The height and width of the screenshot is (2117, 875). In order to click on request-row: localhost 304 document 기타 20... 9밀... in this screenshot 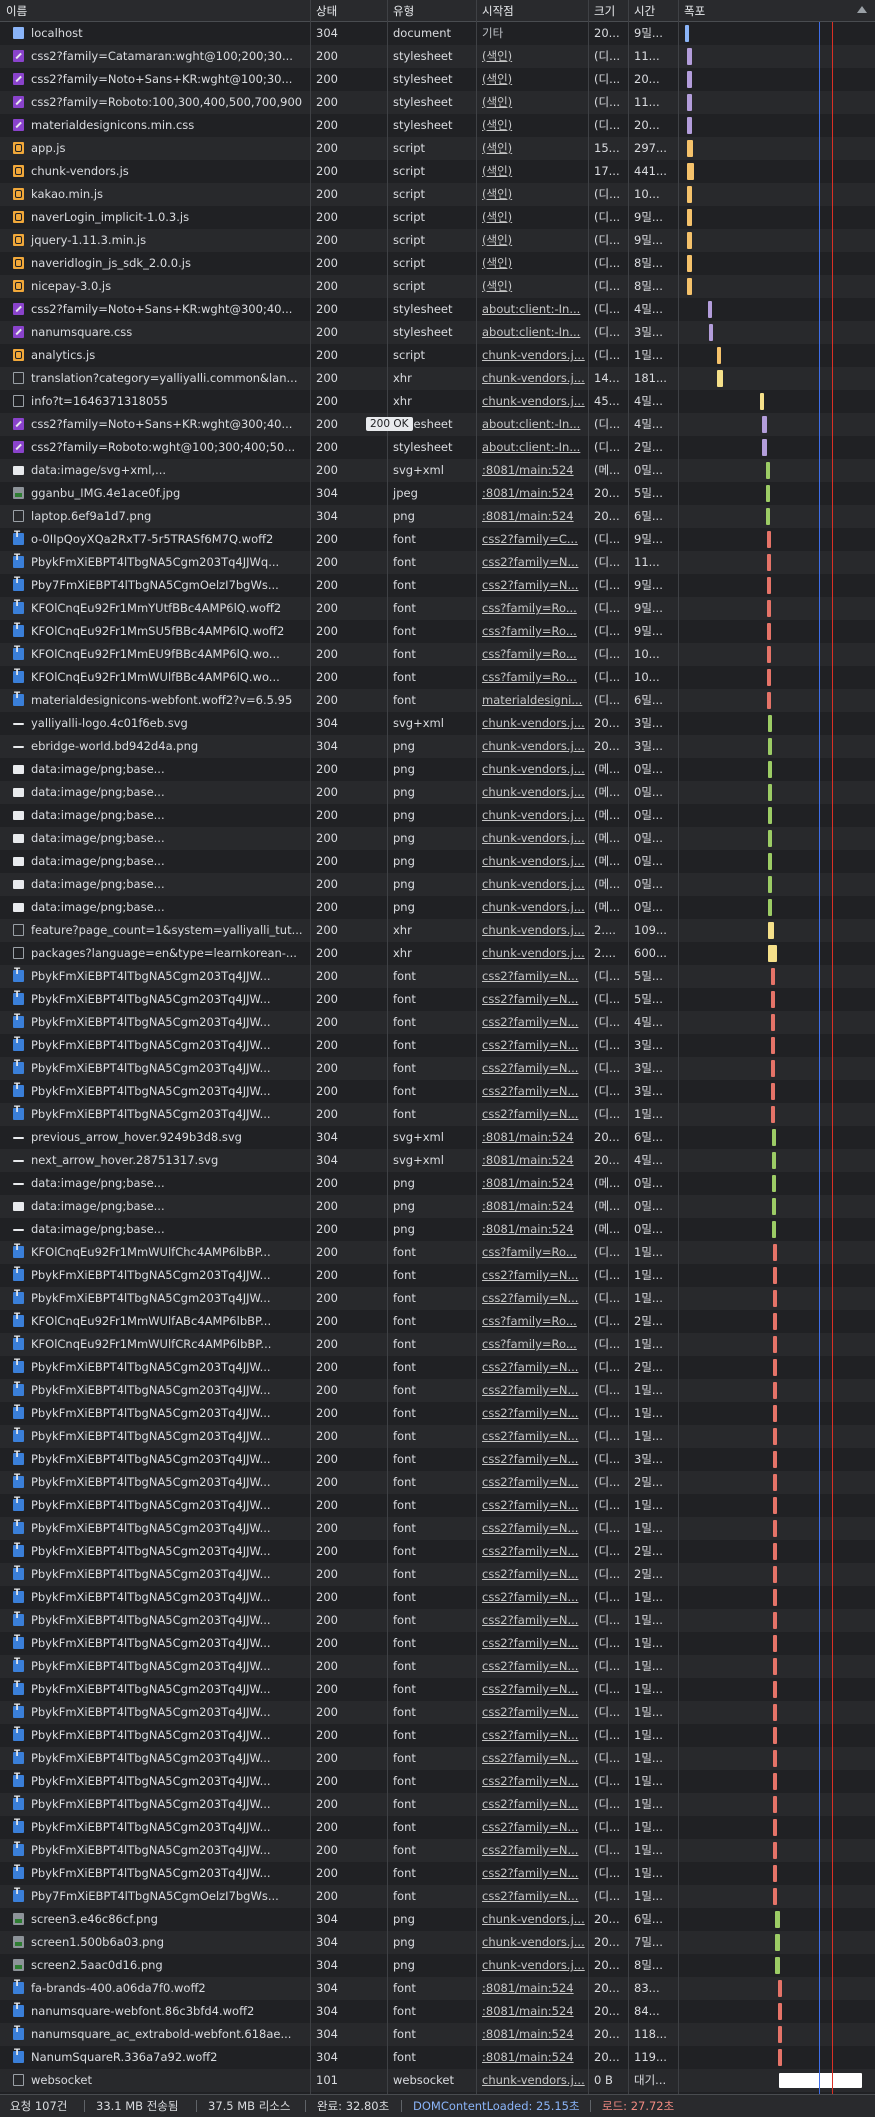, I will do `click(437, 33)`.